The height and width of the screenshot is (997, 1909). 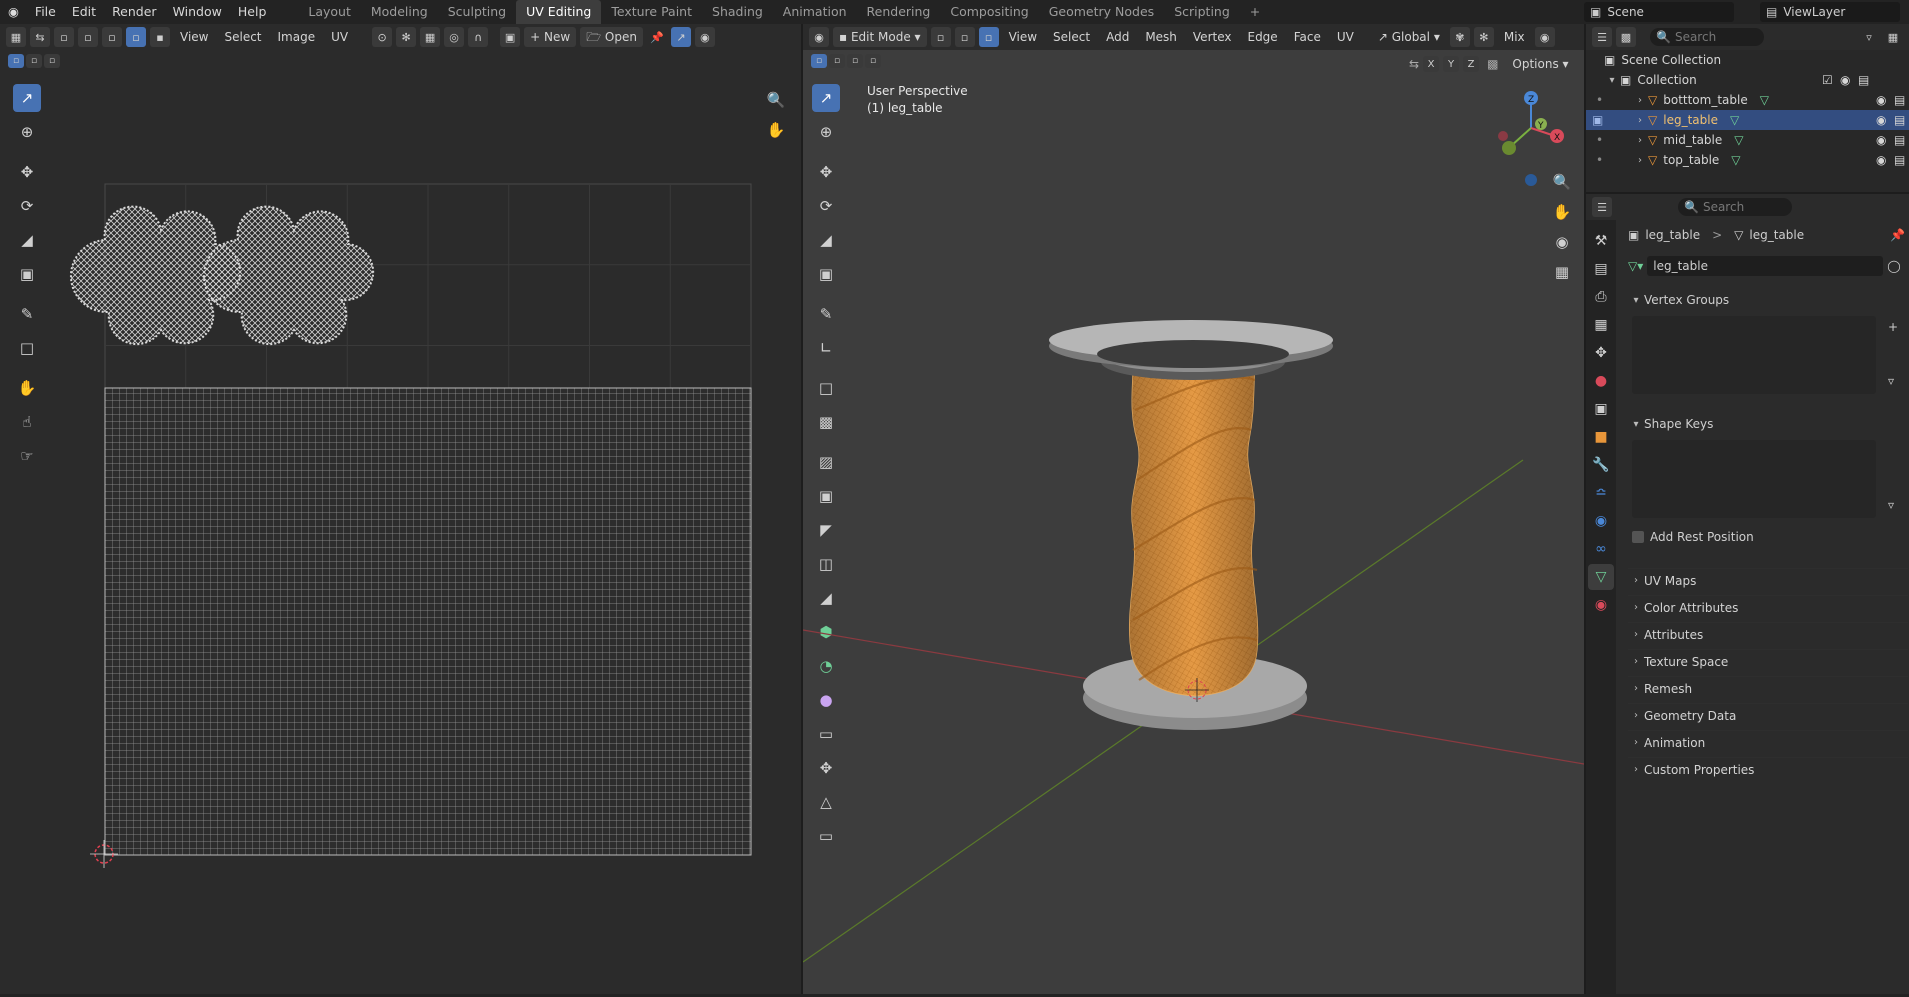 I want to click on tab-shading: Shading, so click(x=737, y=12).